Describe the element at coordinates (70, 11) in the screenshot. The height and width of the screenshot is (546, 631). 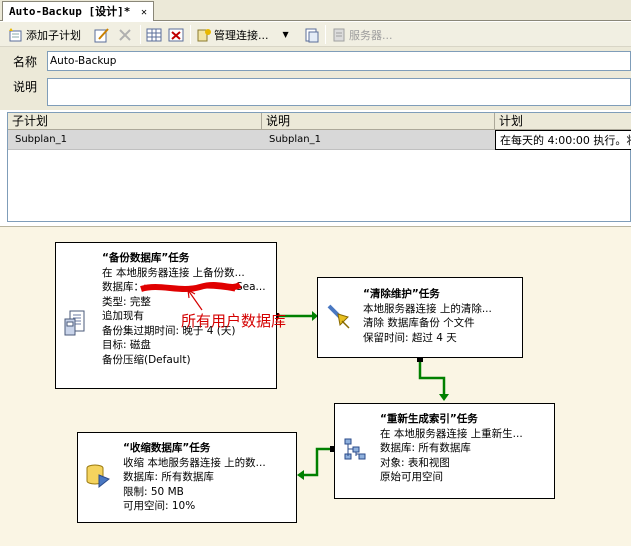
I see `document-tab-title: Auto-Backup [设计]*` at that location.